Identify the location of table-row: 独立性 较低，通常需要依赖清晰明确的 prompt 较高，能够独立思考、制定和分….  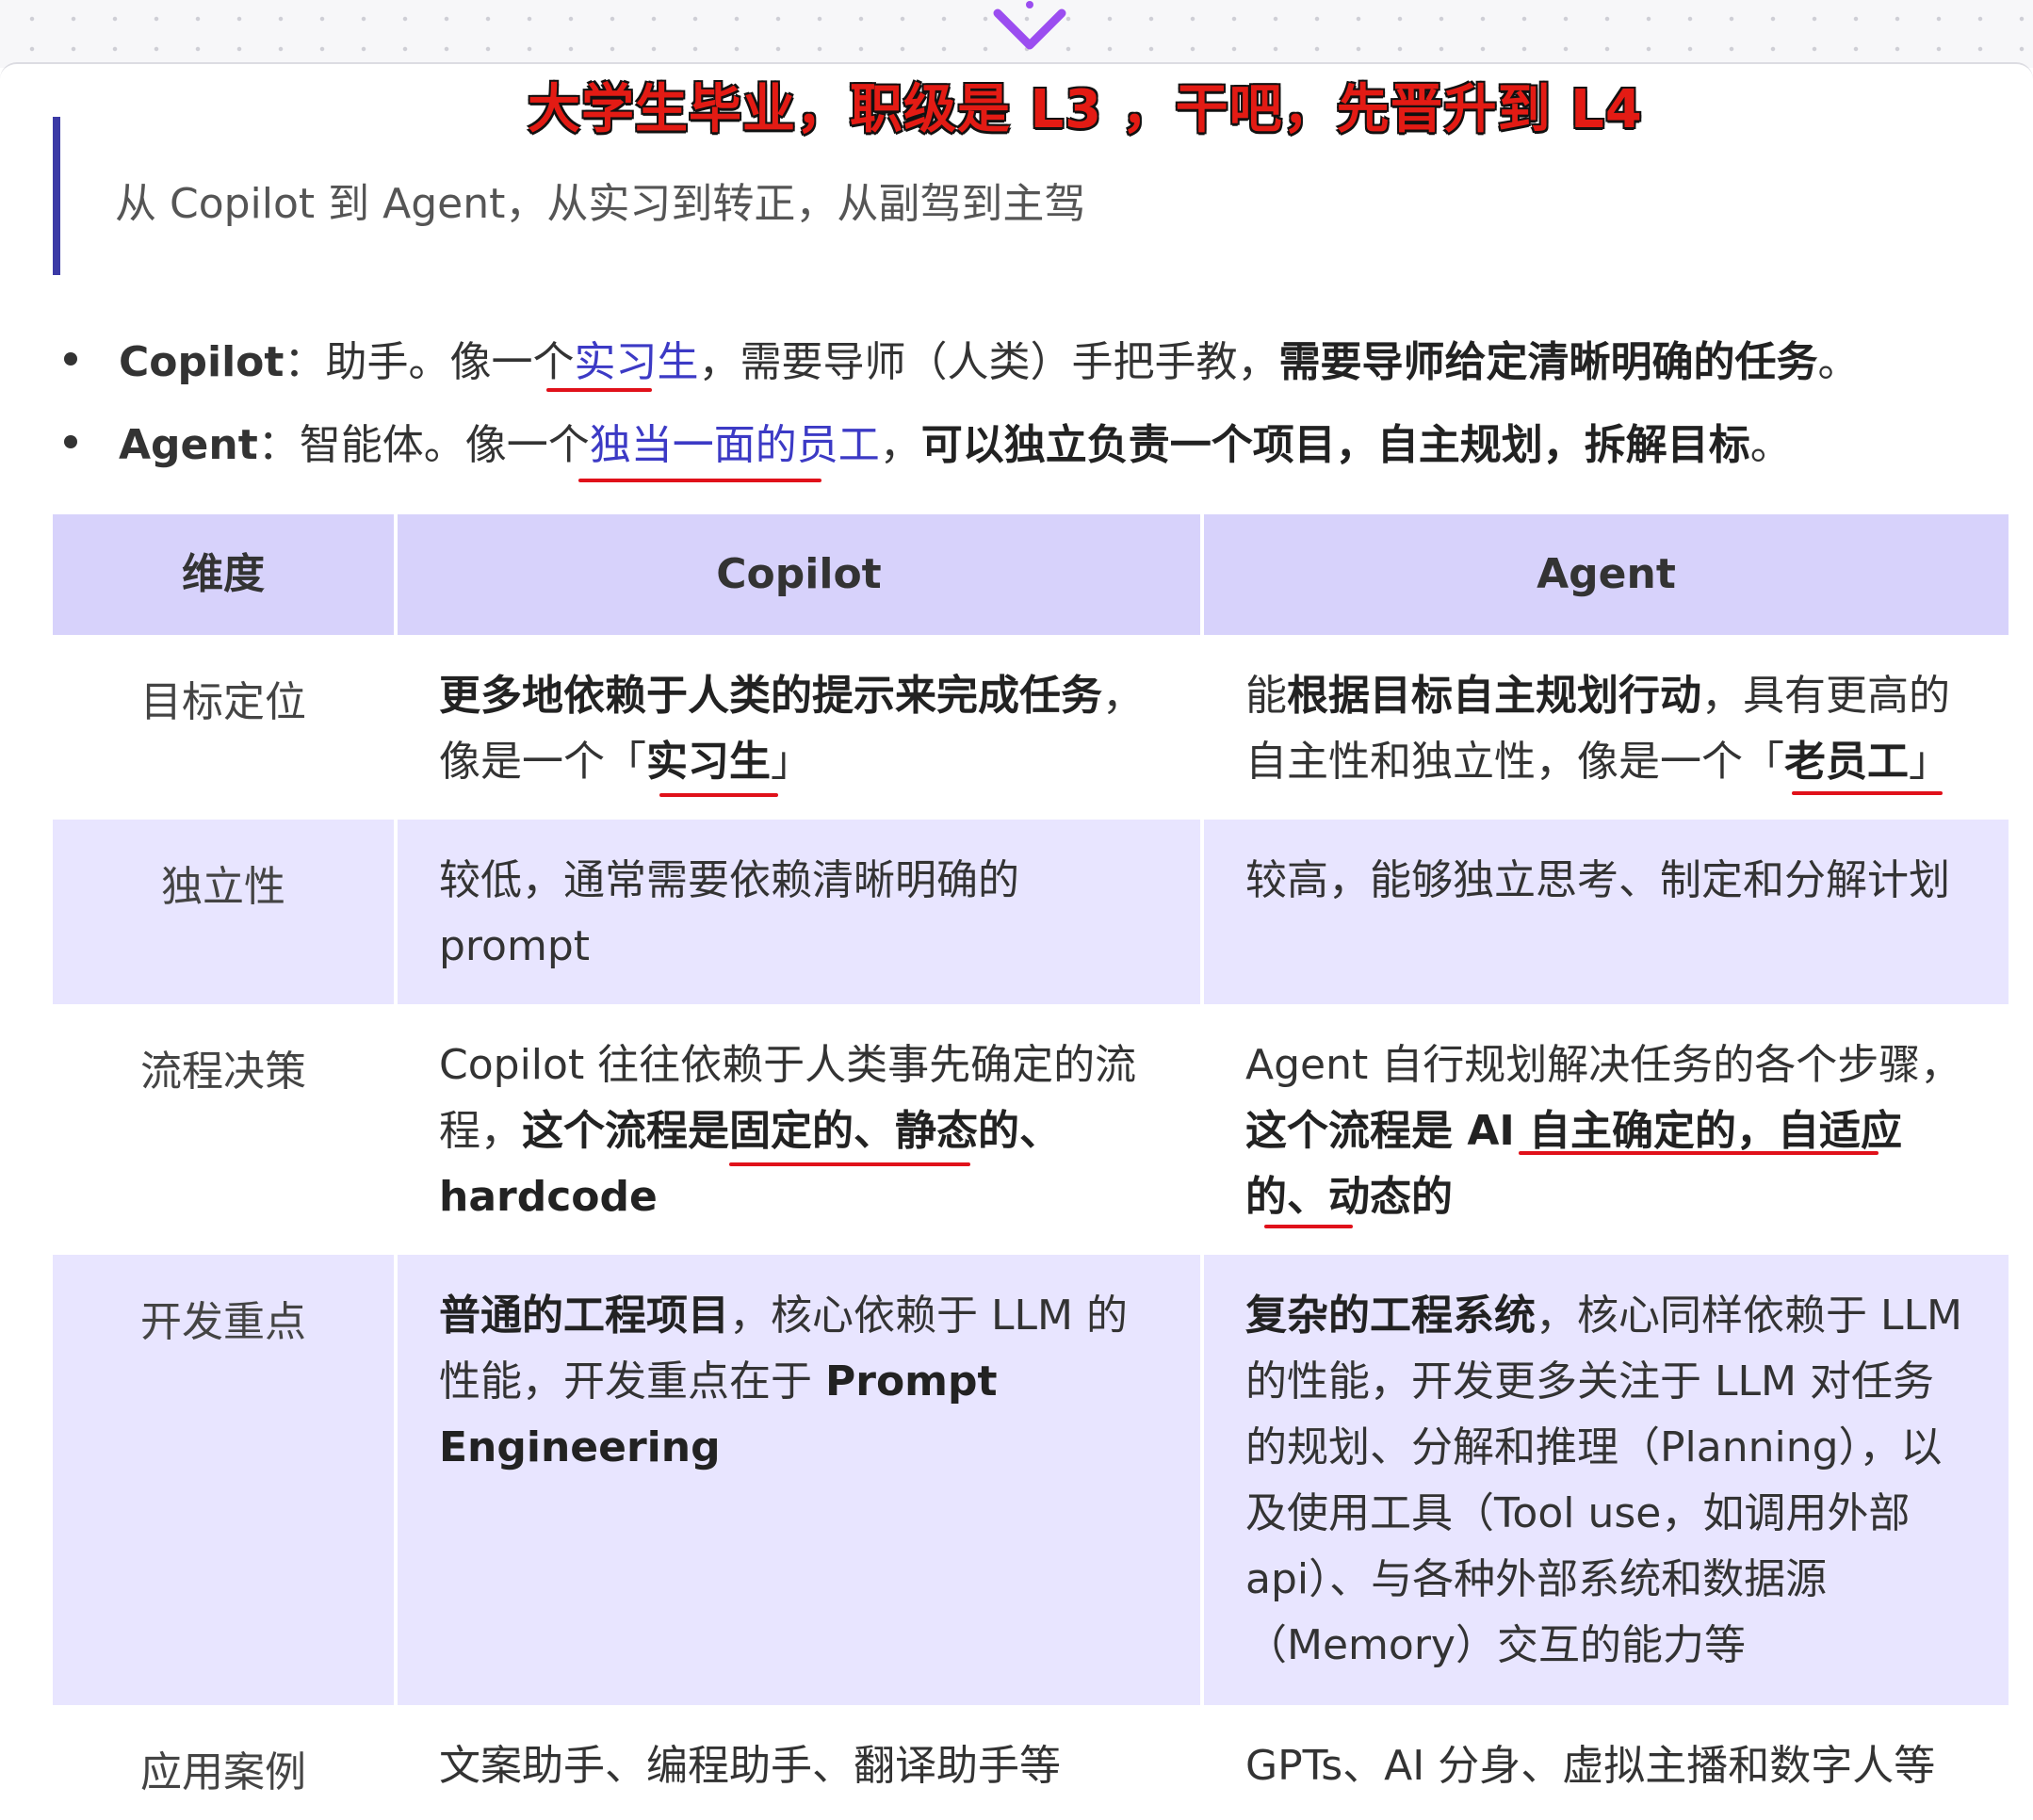
(1031, 912).